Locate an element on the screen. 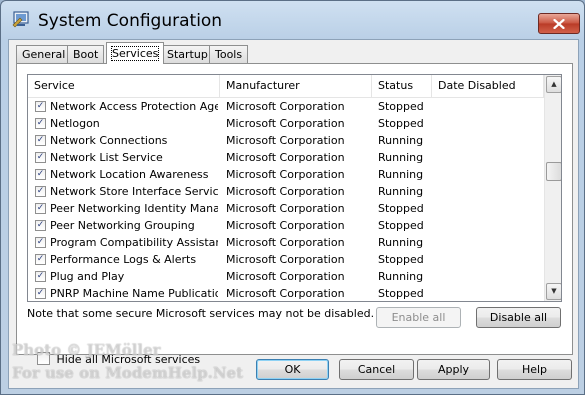 The width and height of the screenshot is (585, 395). cell-service: Performance Logs & Alerts is located at coordinates (123, 259).